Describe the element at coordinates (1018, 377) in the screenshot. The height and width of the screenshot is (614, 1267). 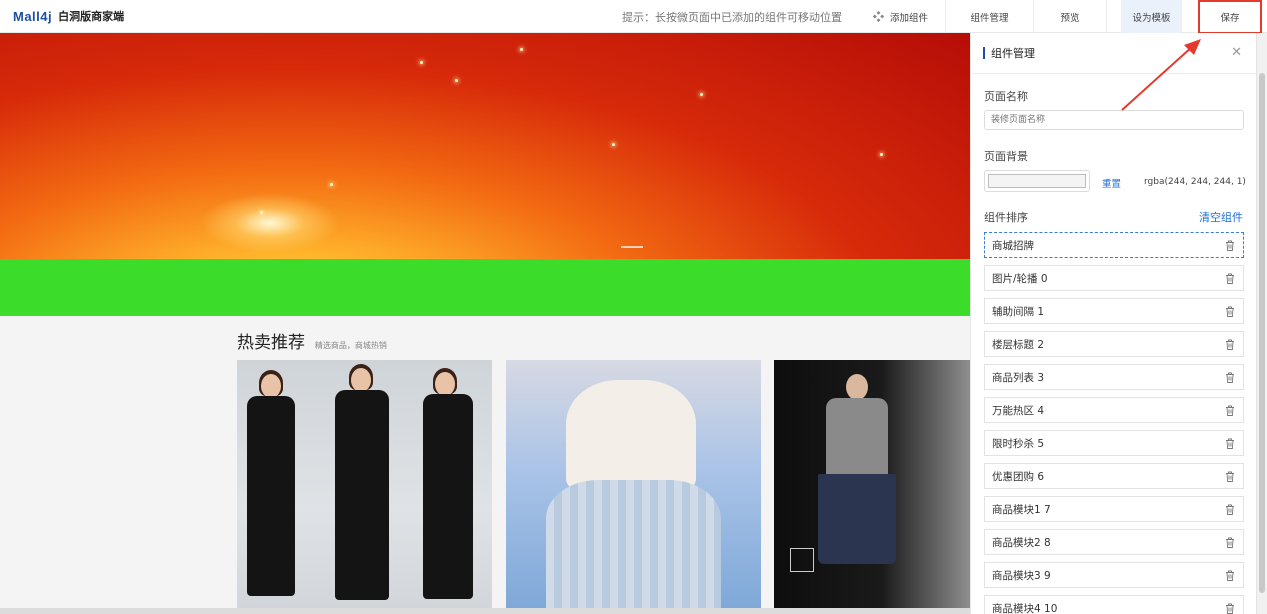
I see `component-item-label: 商品列表 3` at that location.